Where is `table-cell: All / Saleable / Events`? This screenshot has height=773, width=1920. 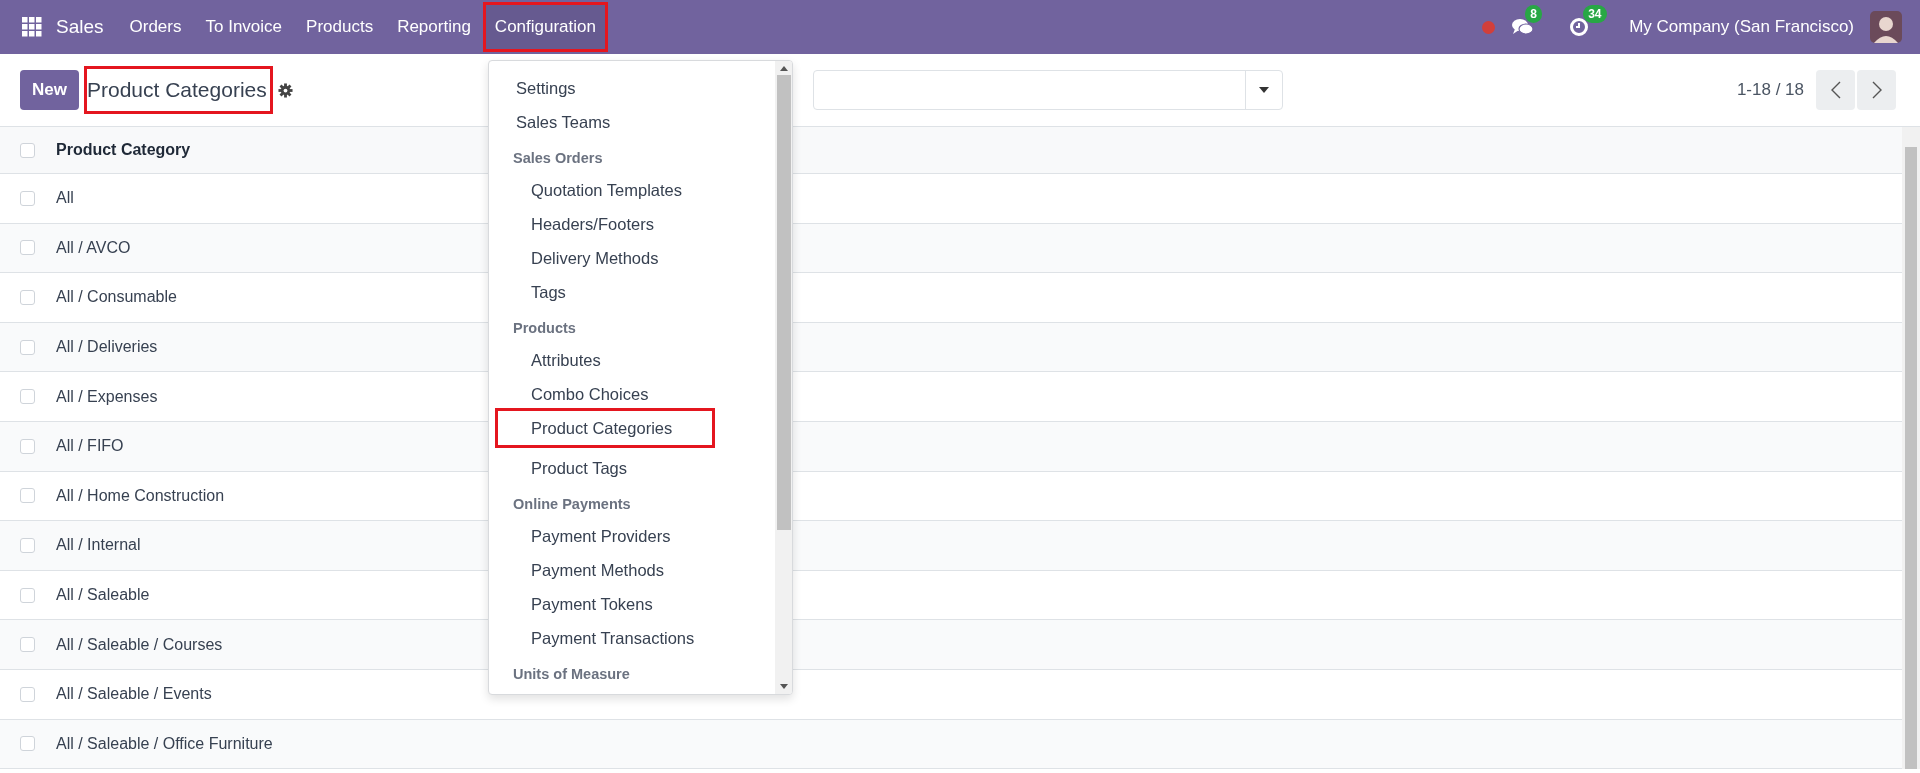
table-cell: All / Saleable / Events is located at coordinates (134, 694).